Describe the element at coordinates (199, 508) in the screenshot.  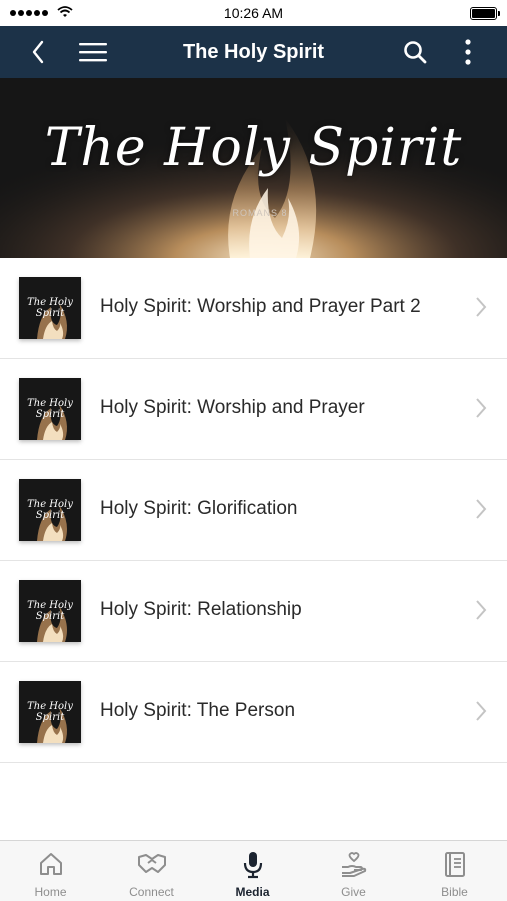
I see `item-title: Holy Spirit: Glorification` at that location.